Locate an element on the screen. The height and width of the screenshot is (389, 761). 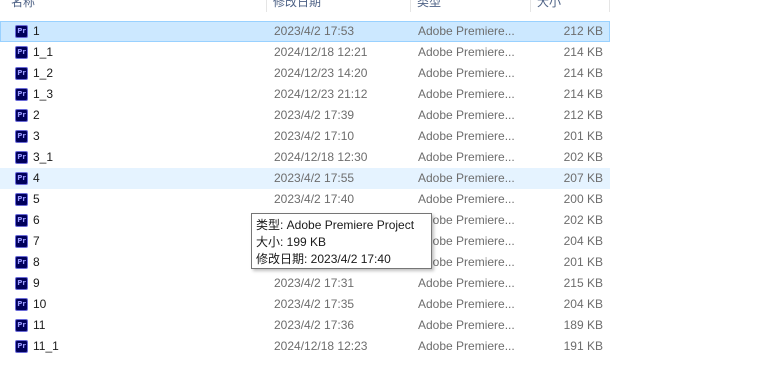
file-name: 5 is located at coordinates (36, 199).